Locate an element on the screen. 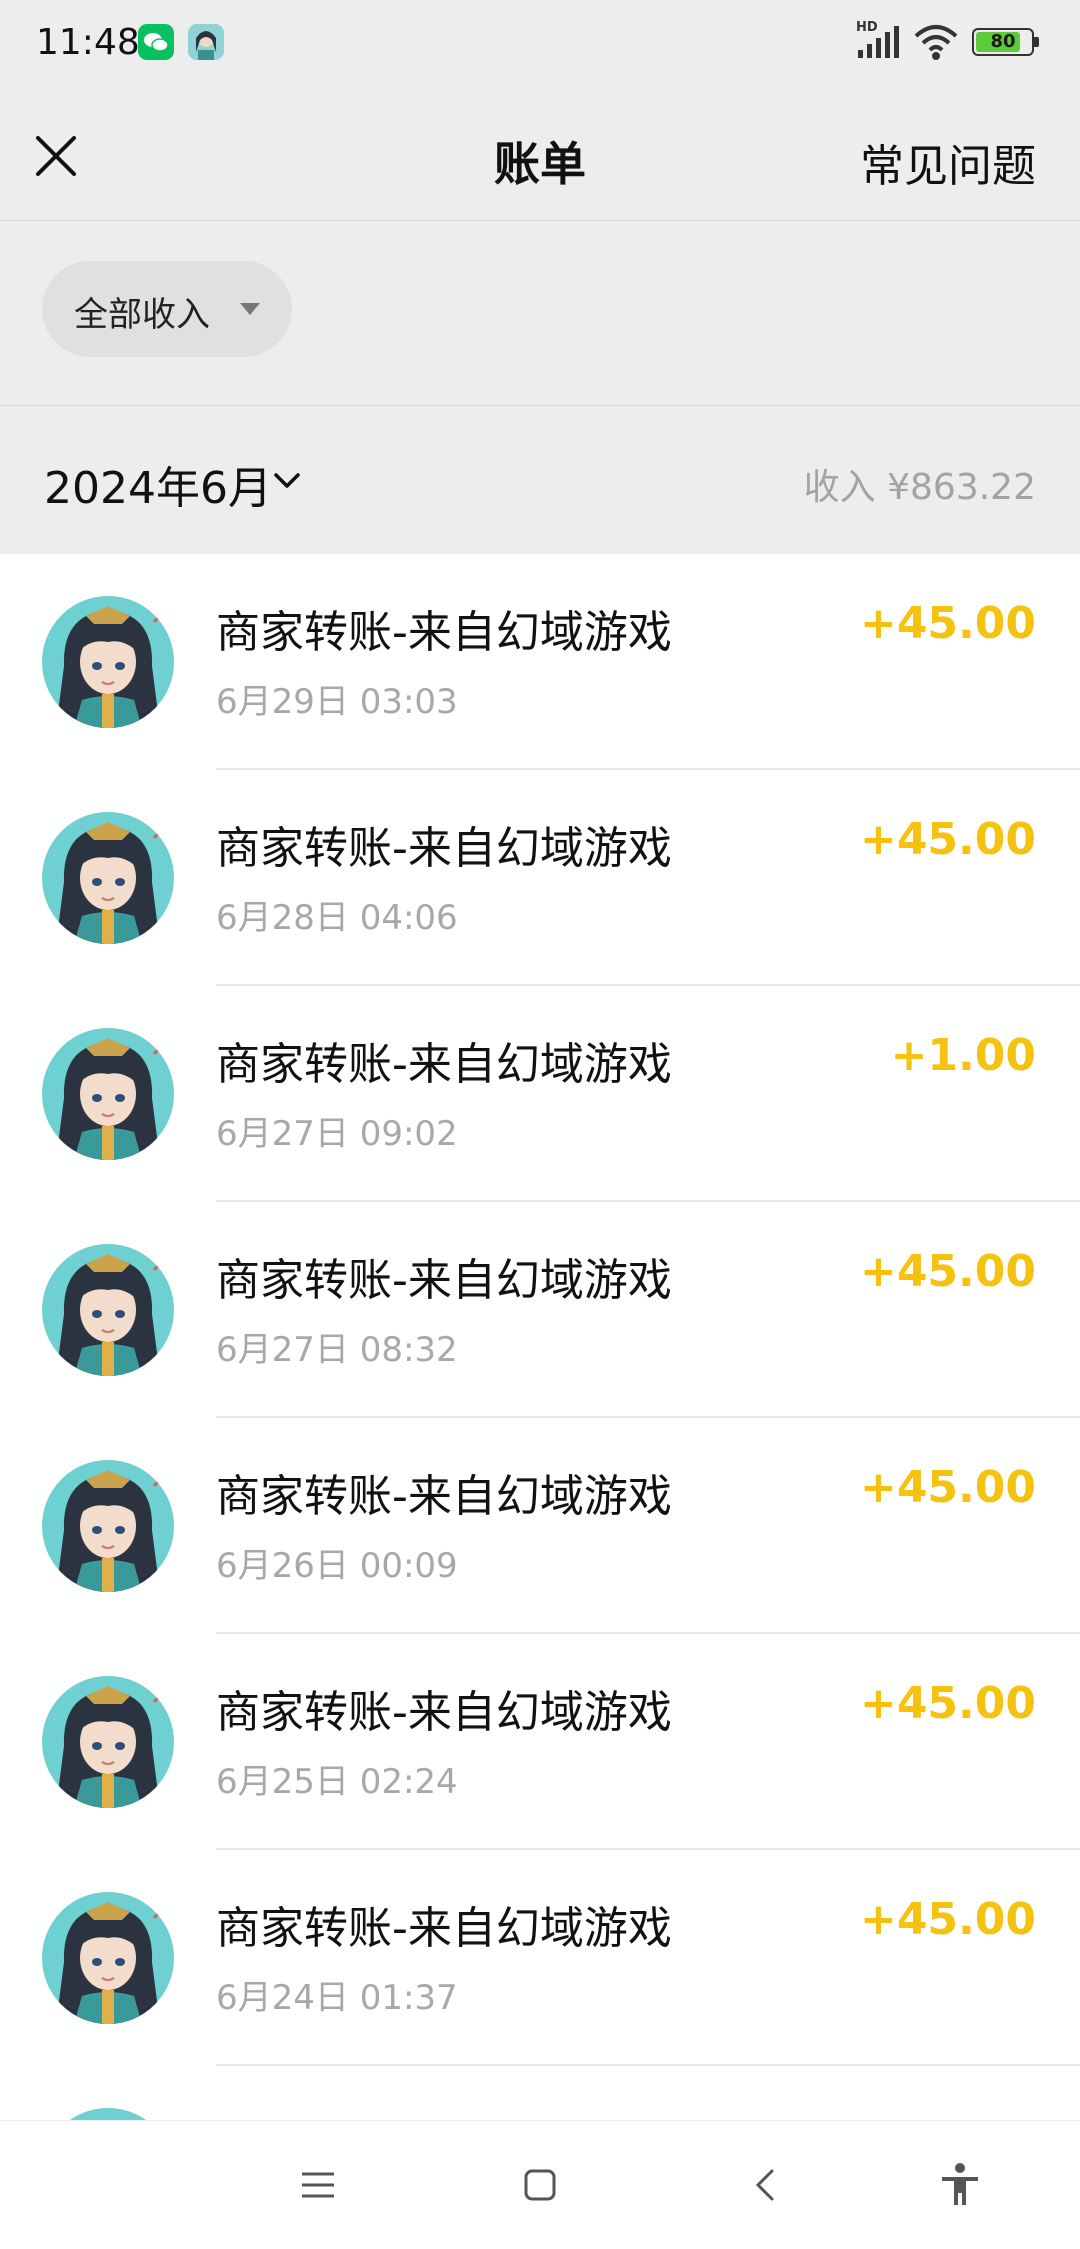  faq-button: 常见问题 is located at coordinates (948, 162).